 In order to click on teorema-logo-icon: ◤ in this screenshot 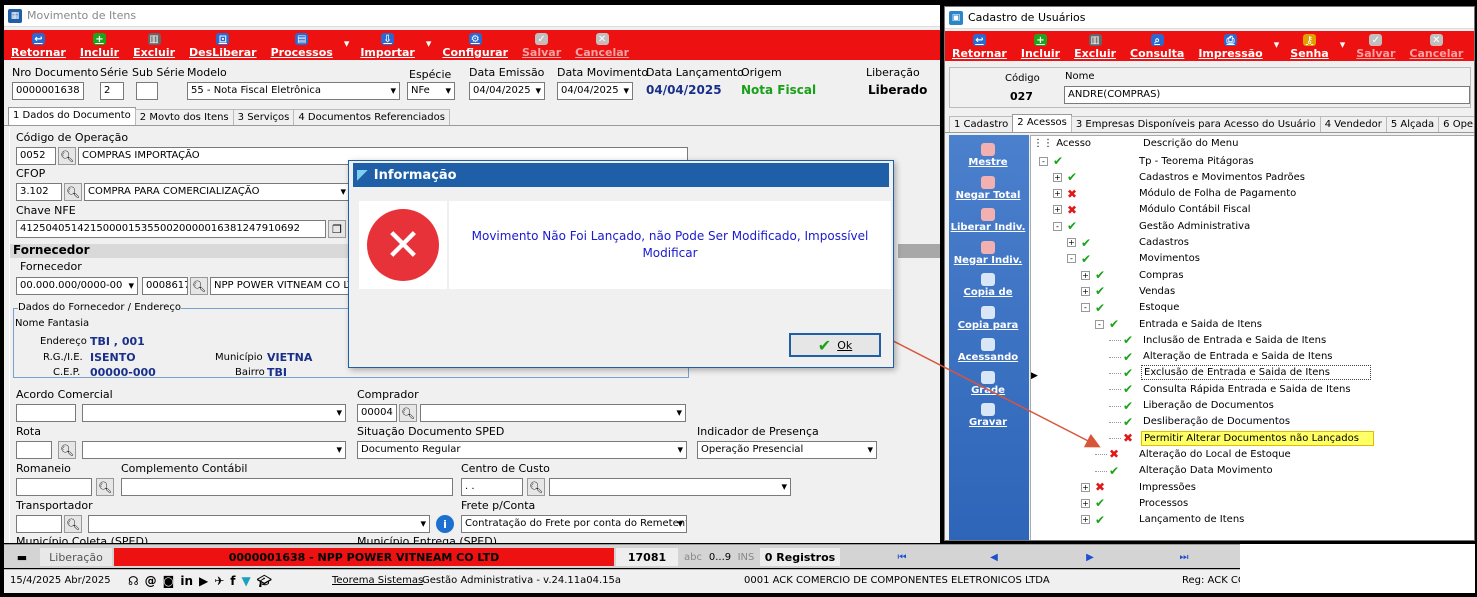, I will do `click(362, 175)`.